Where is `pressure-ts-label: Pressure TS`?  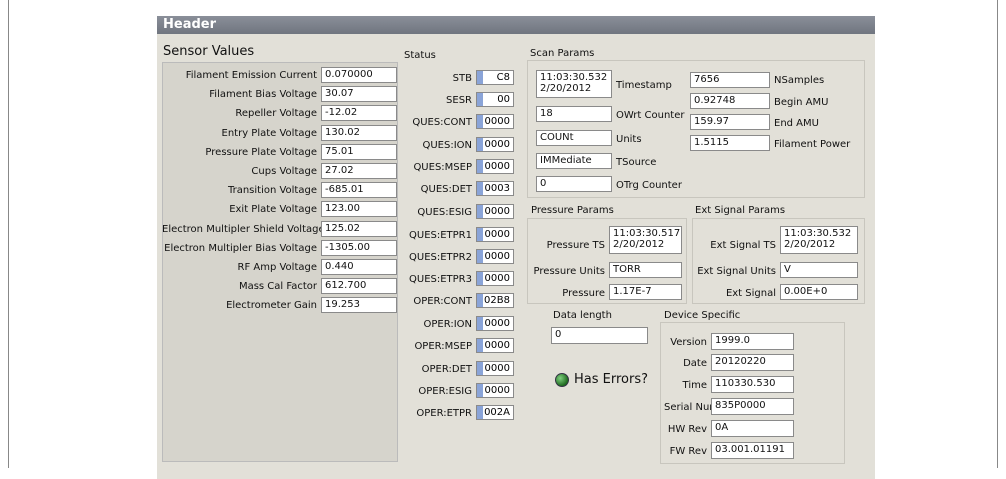 pressure-ts-label: Pressure TS is located at coordinates (575, 245).